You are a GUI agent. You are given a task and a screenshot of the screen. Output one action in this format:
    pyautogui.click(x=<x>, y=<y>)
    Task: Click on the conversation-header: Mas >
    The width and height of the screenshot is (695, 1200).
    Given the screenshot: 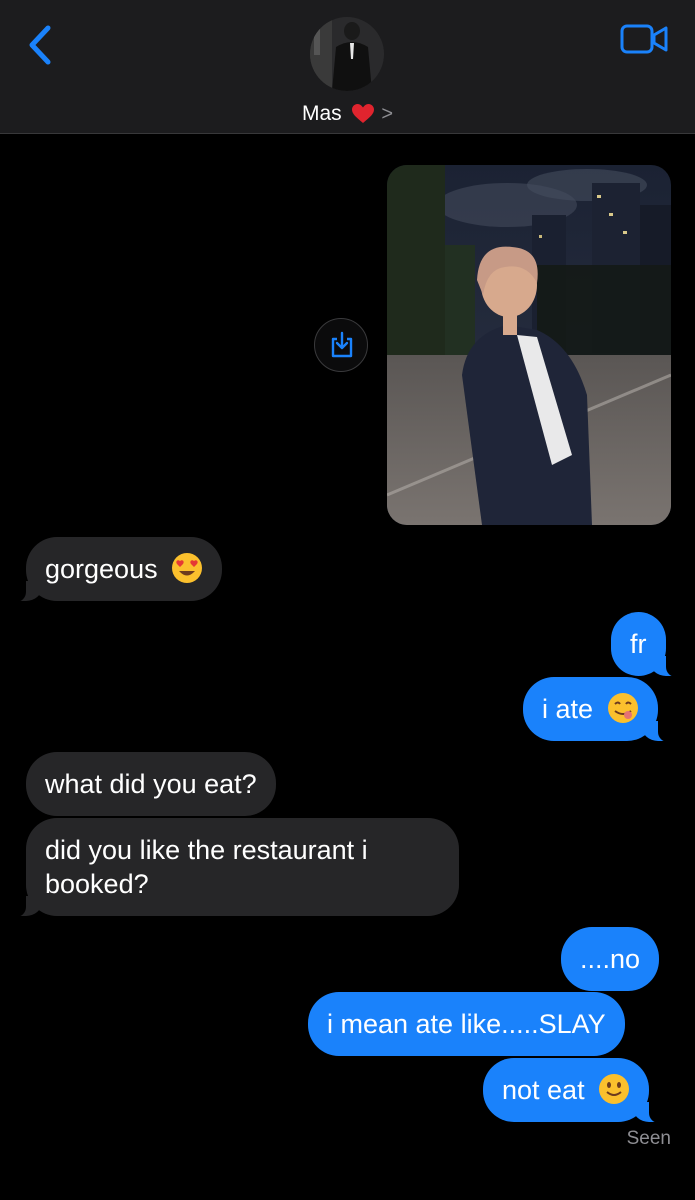 What is the action you would take?
    pyautogui.click(x=347, y=67)
    